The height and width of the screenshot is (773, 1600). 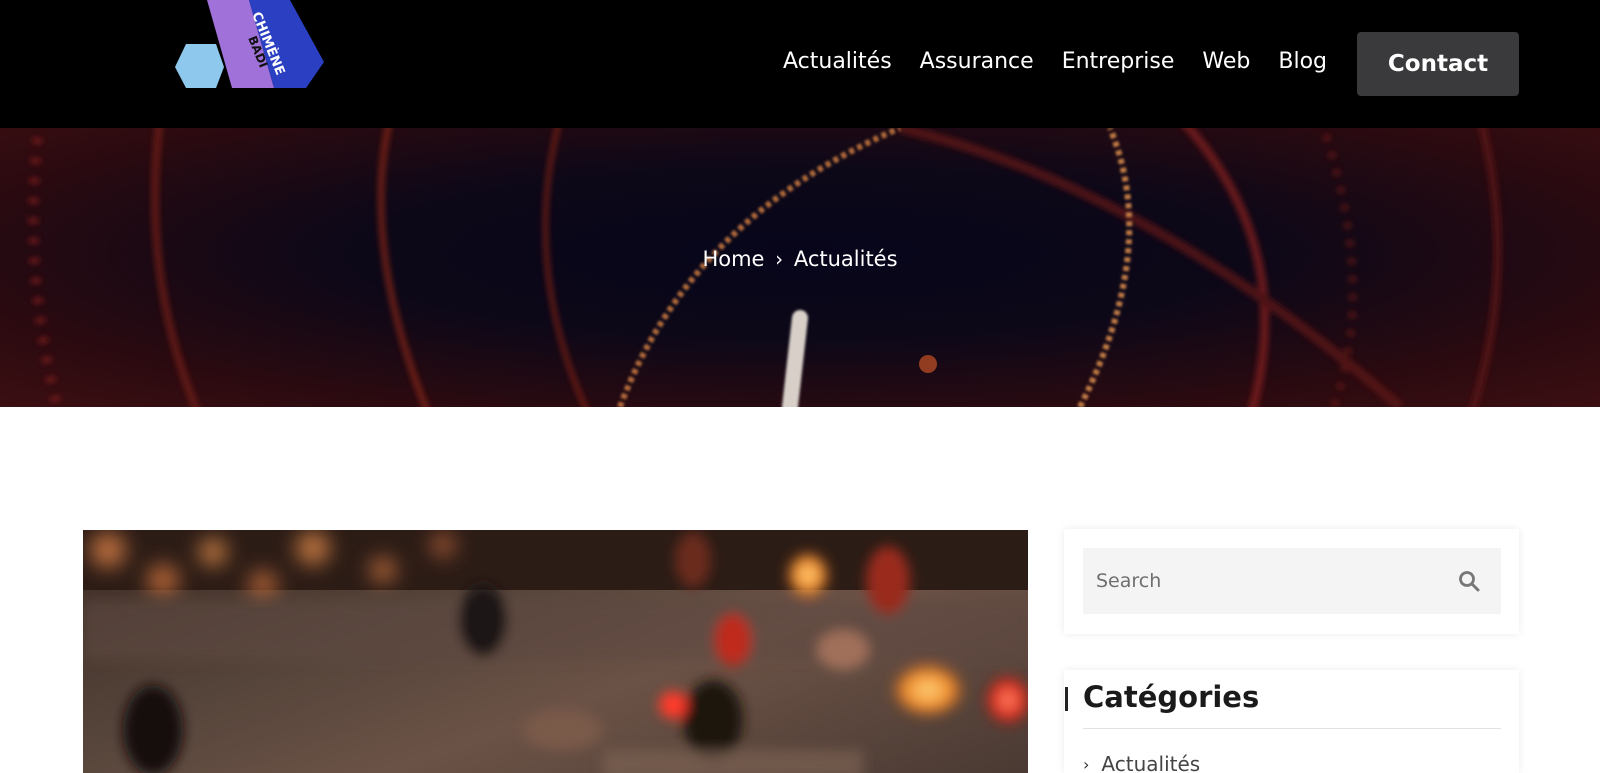 I want to click on category-label: Actualités, so click(x=1151, y=762).